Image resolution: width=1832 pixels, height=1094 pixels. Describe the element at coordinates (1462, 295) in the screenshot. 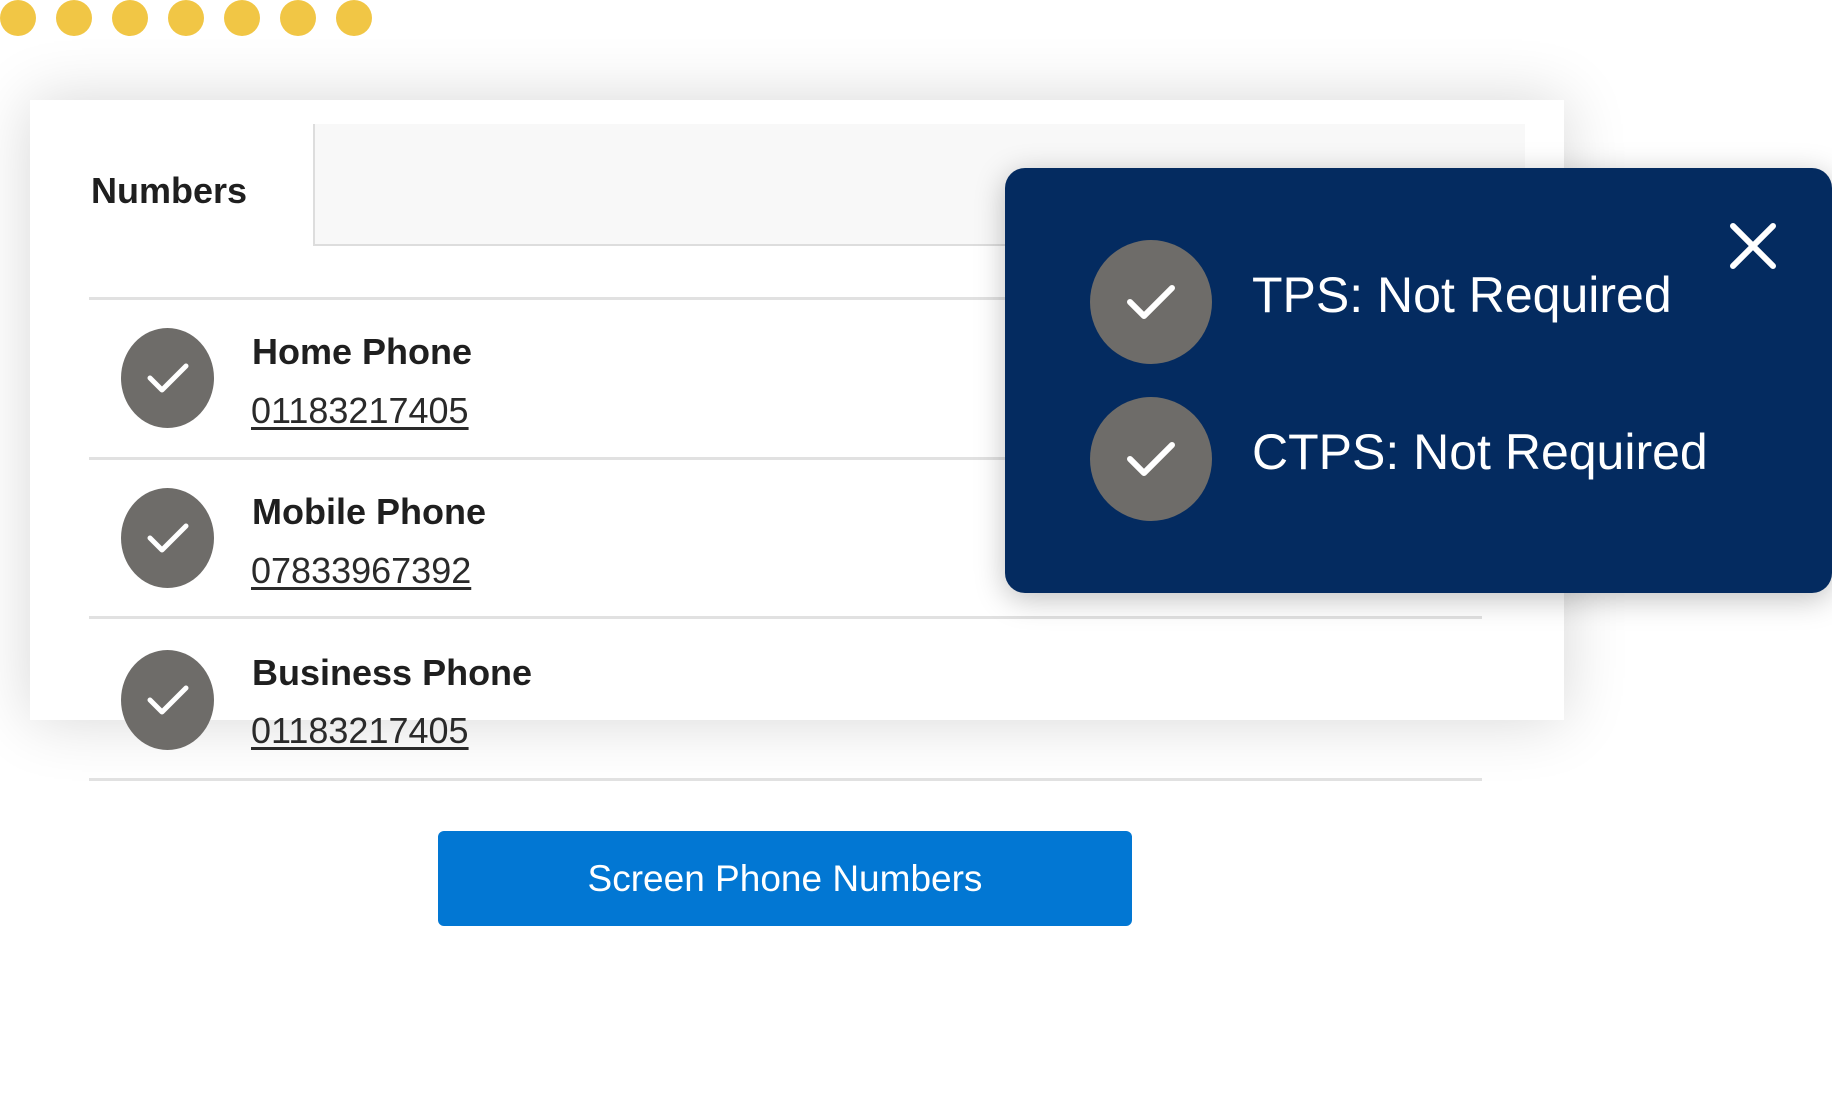

I see `tps-status-text: TPS: Not Required` at that location.